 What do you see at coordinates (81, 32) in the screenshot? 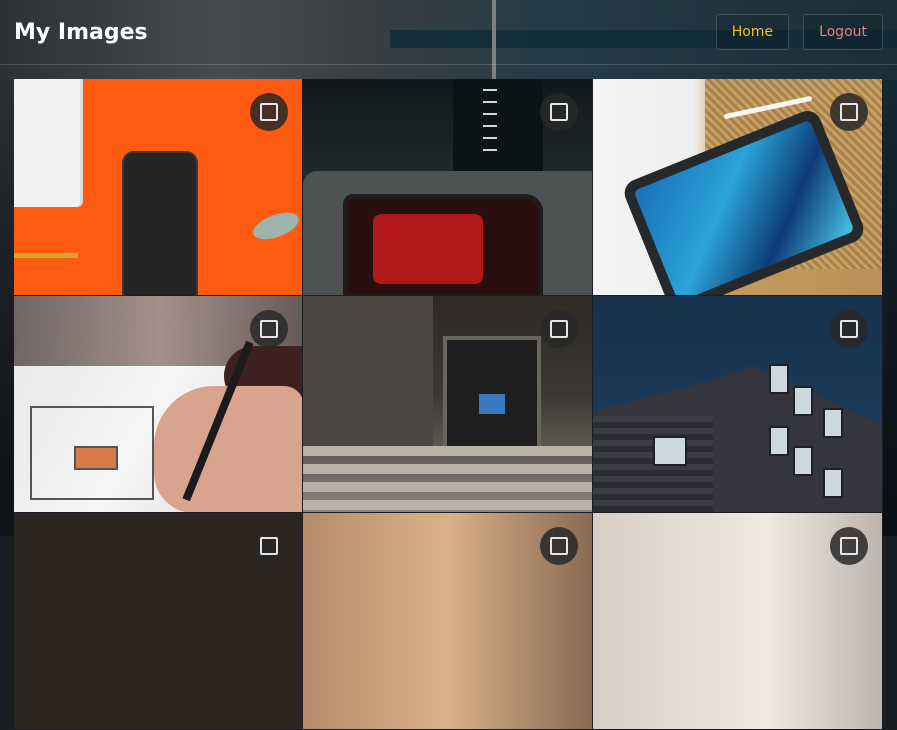
I see `page-title: My Images` at bounding box center [81, 32].